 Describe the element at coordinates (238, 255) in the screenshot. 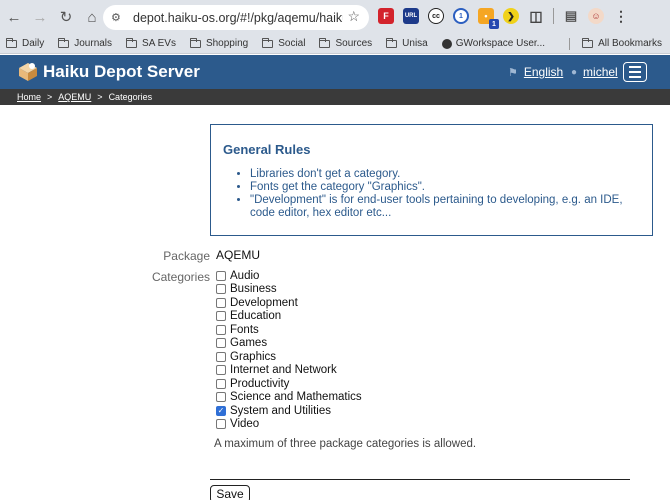

I see `package-value: AQEMU` at that location.